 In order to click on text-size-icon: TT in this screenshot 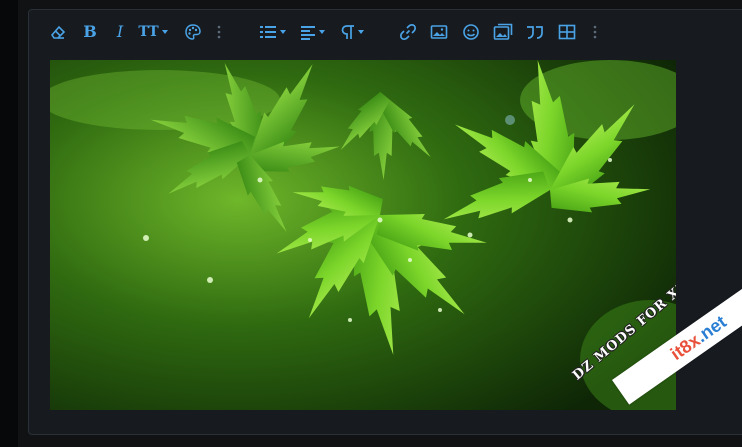, I will do `click(148, 32)`.